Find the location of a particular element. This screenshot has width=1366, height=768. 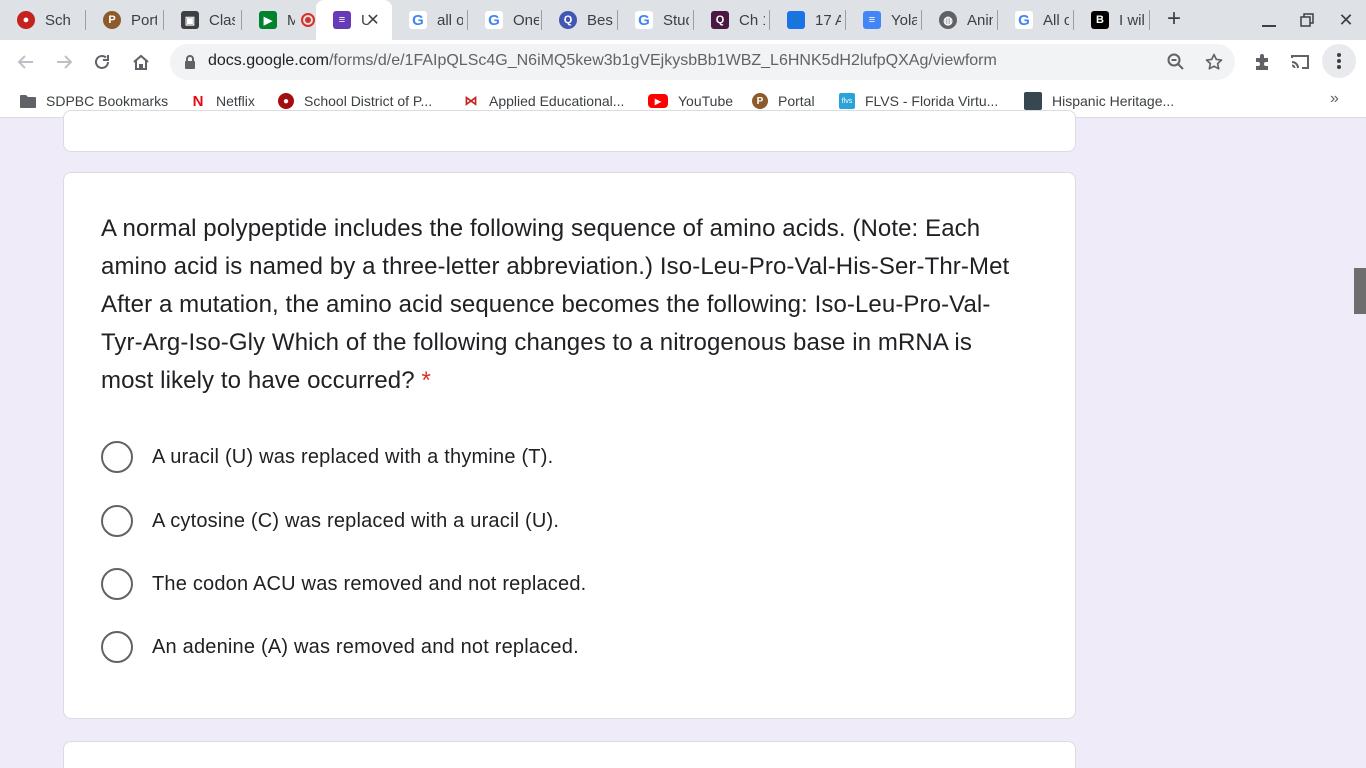

zoom-icon is located at coordinates (1175, 61).